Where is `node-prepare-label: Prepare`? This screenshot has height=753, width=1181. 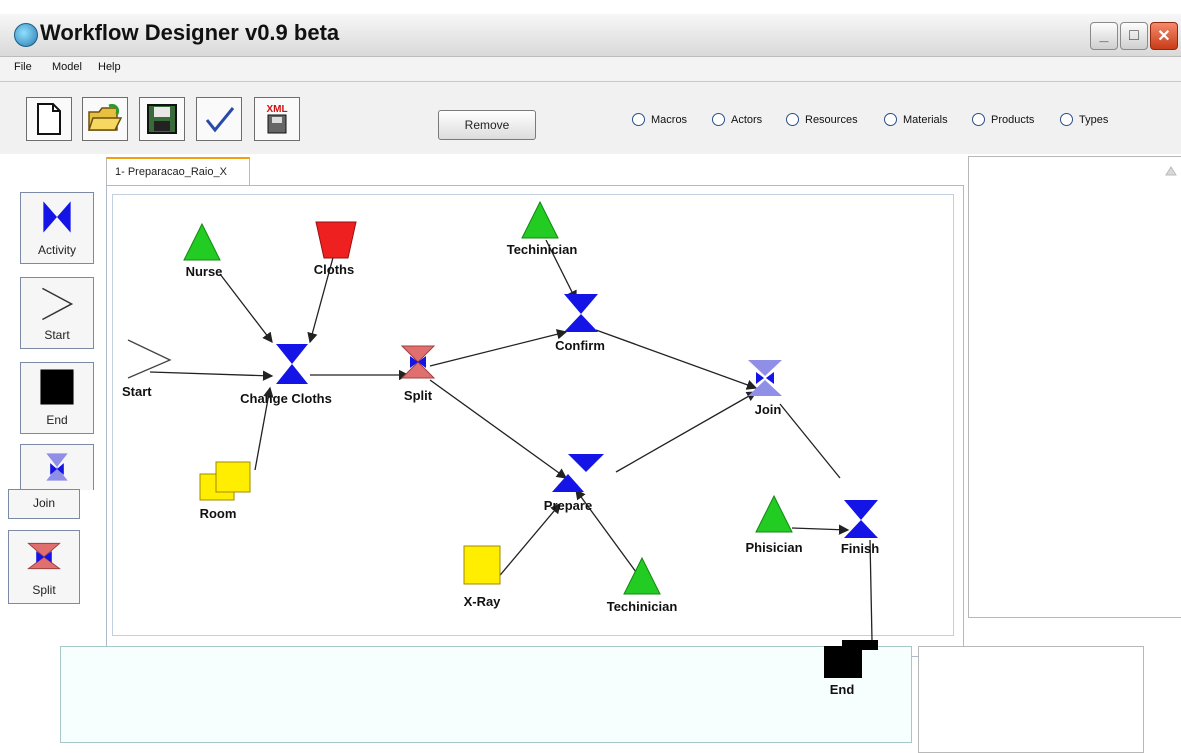
node-prepare-label: Prepare is located at coordinates (568, 505).